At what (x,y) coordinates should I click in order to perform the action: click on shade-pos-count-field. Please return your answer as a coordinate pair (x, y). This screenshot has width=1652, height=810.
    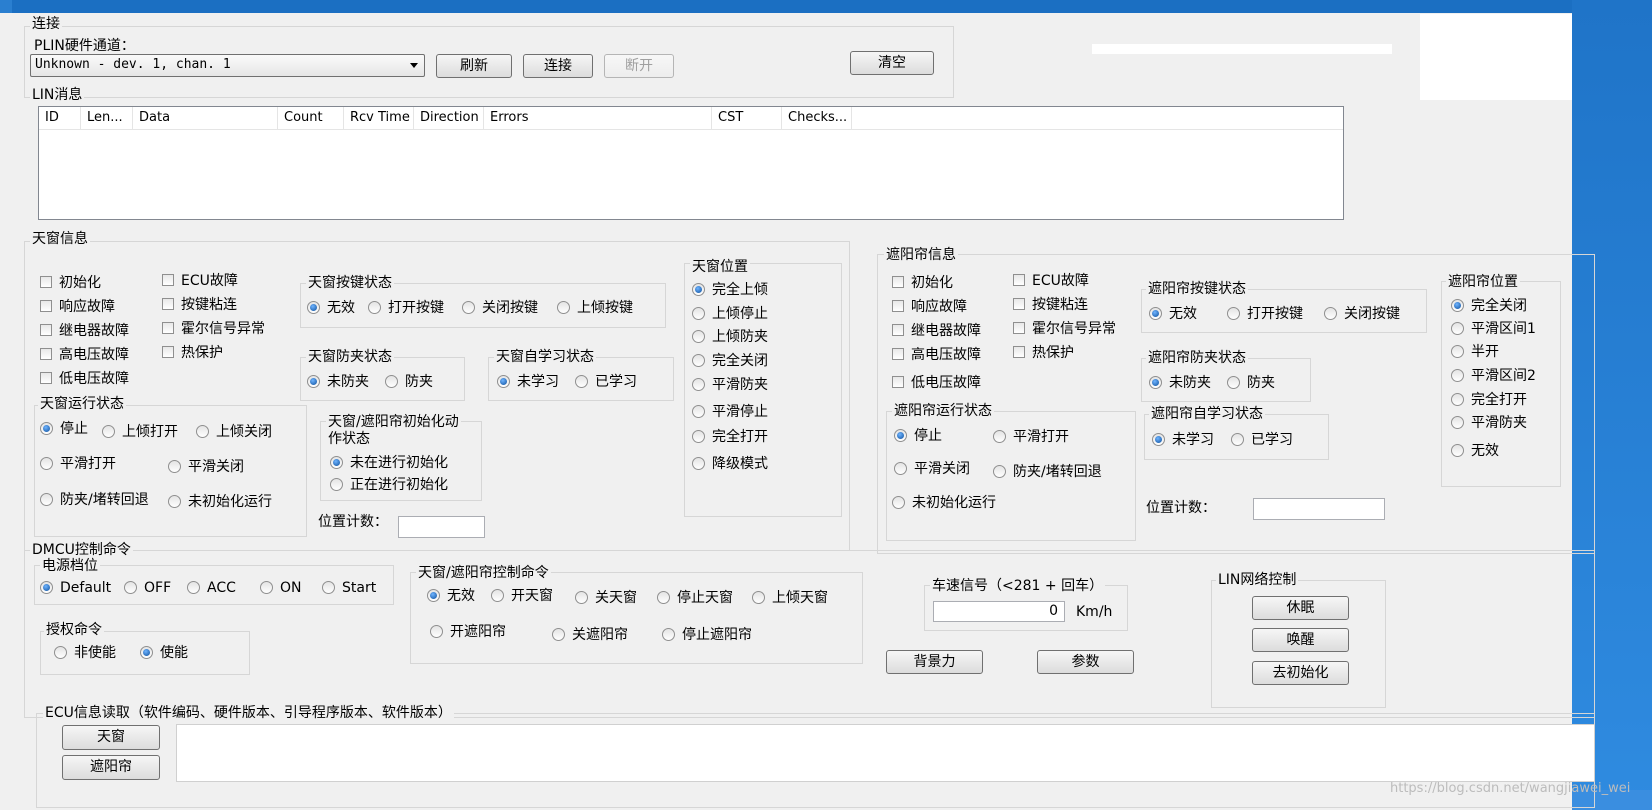
    Looking at the image, I should click on (1319, 509).